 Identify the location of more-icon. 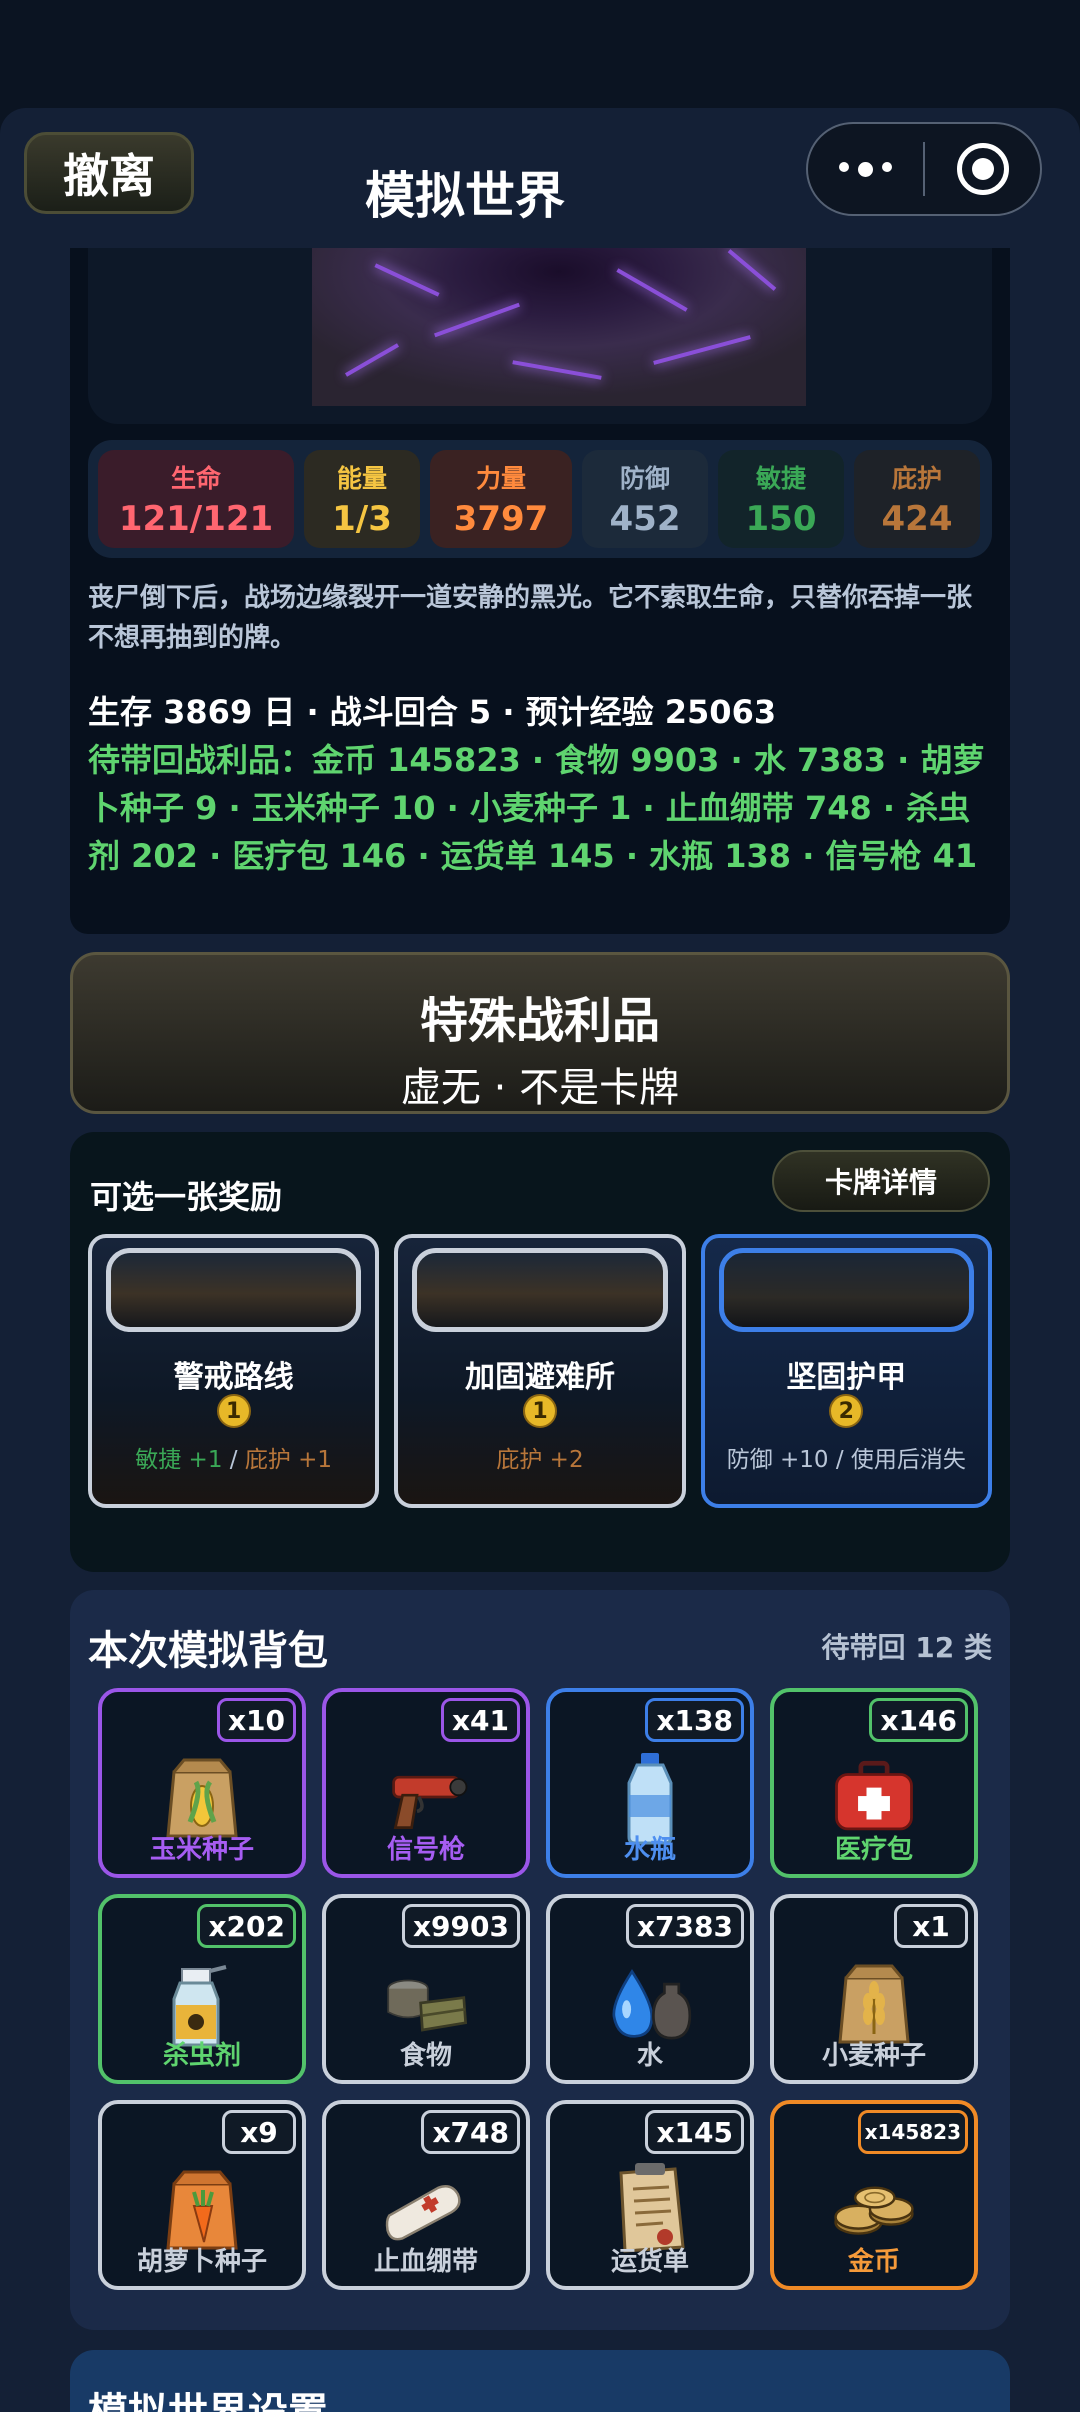
(865, 169).